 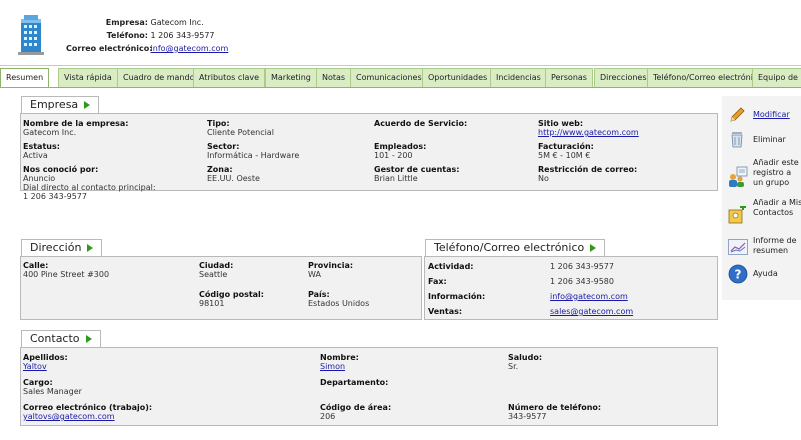 What do you see at coordinates (457, 296) in the screenshot?
I see `informacion-label: Información:` at bounding box center [457, 296].